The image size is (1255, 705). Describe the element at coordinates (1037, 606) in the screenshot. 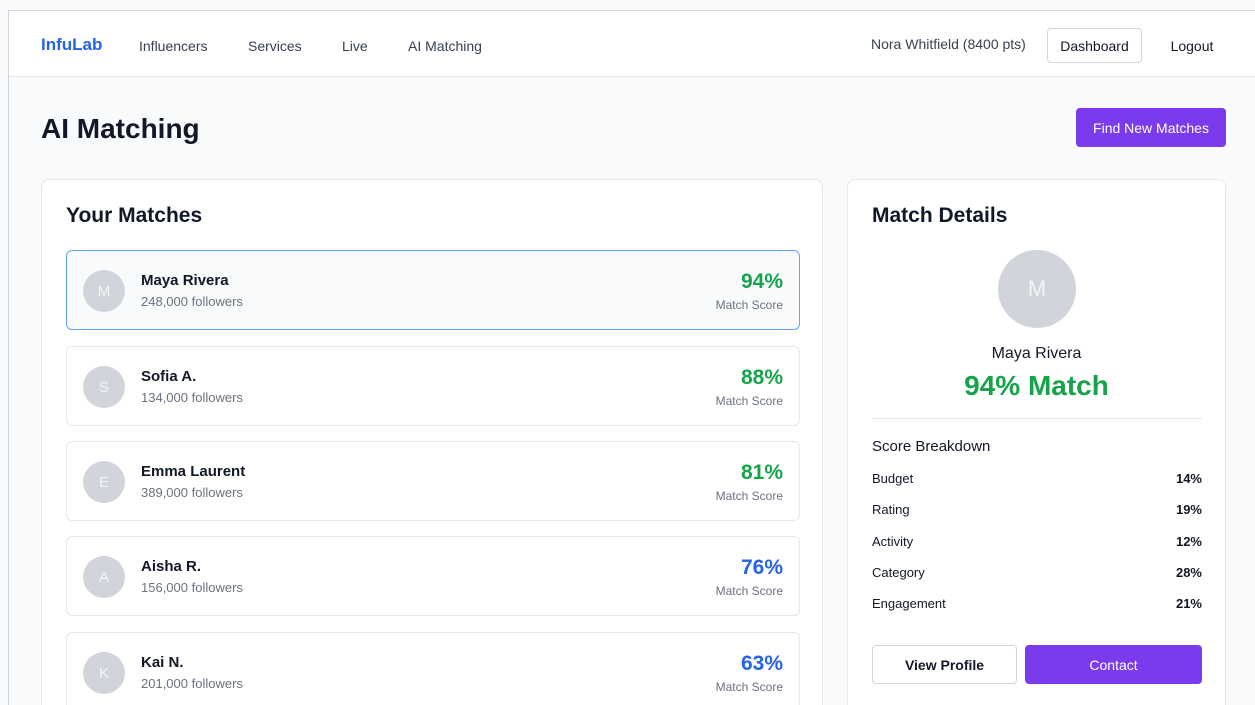

I see `breakdown-row-engagement: Engagement 21%` at that location.